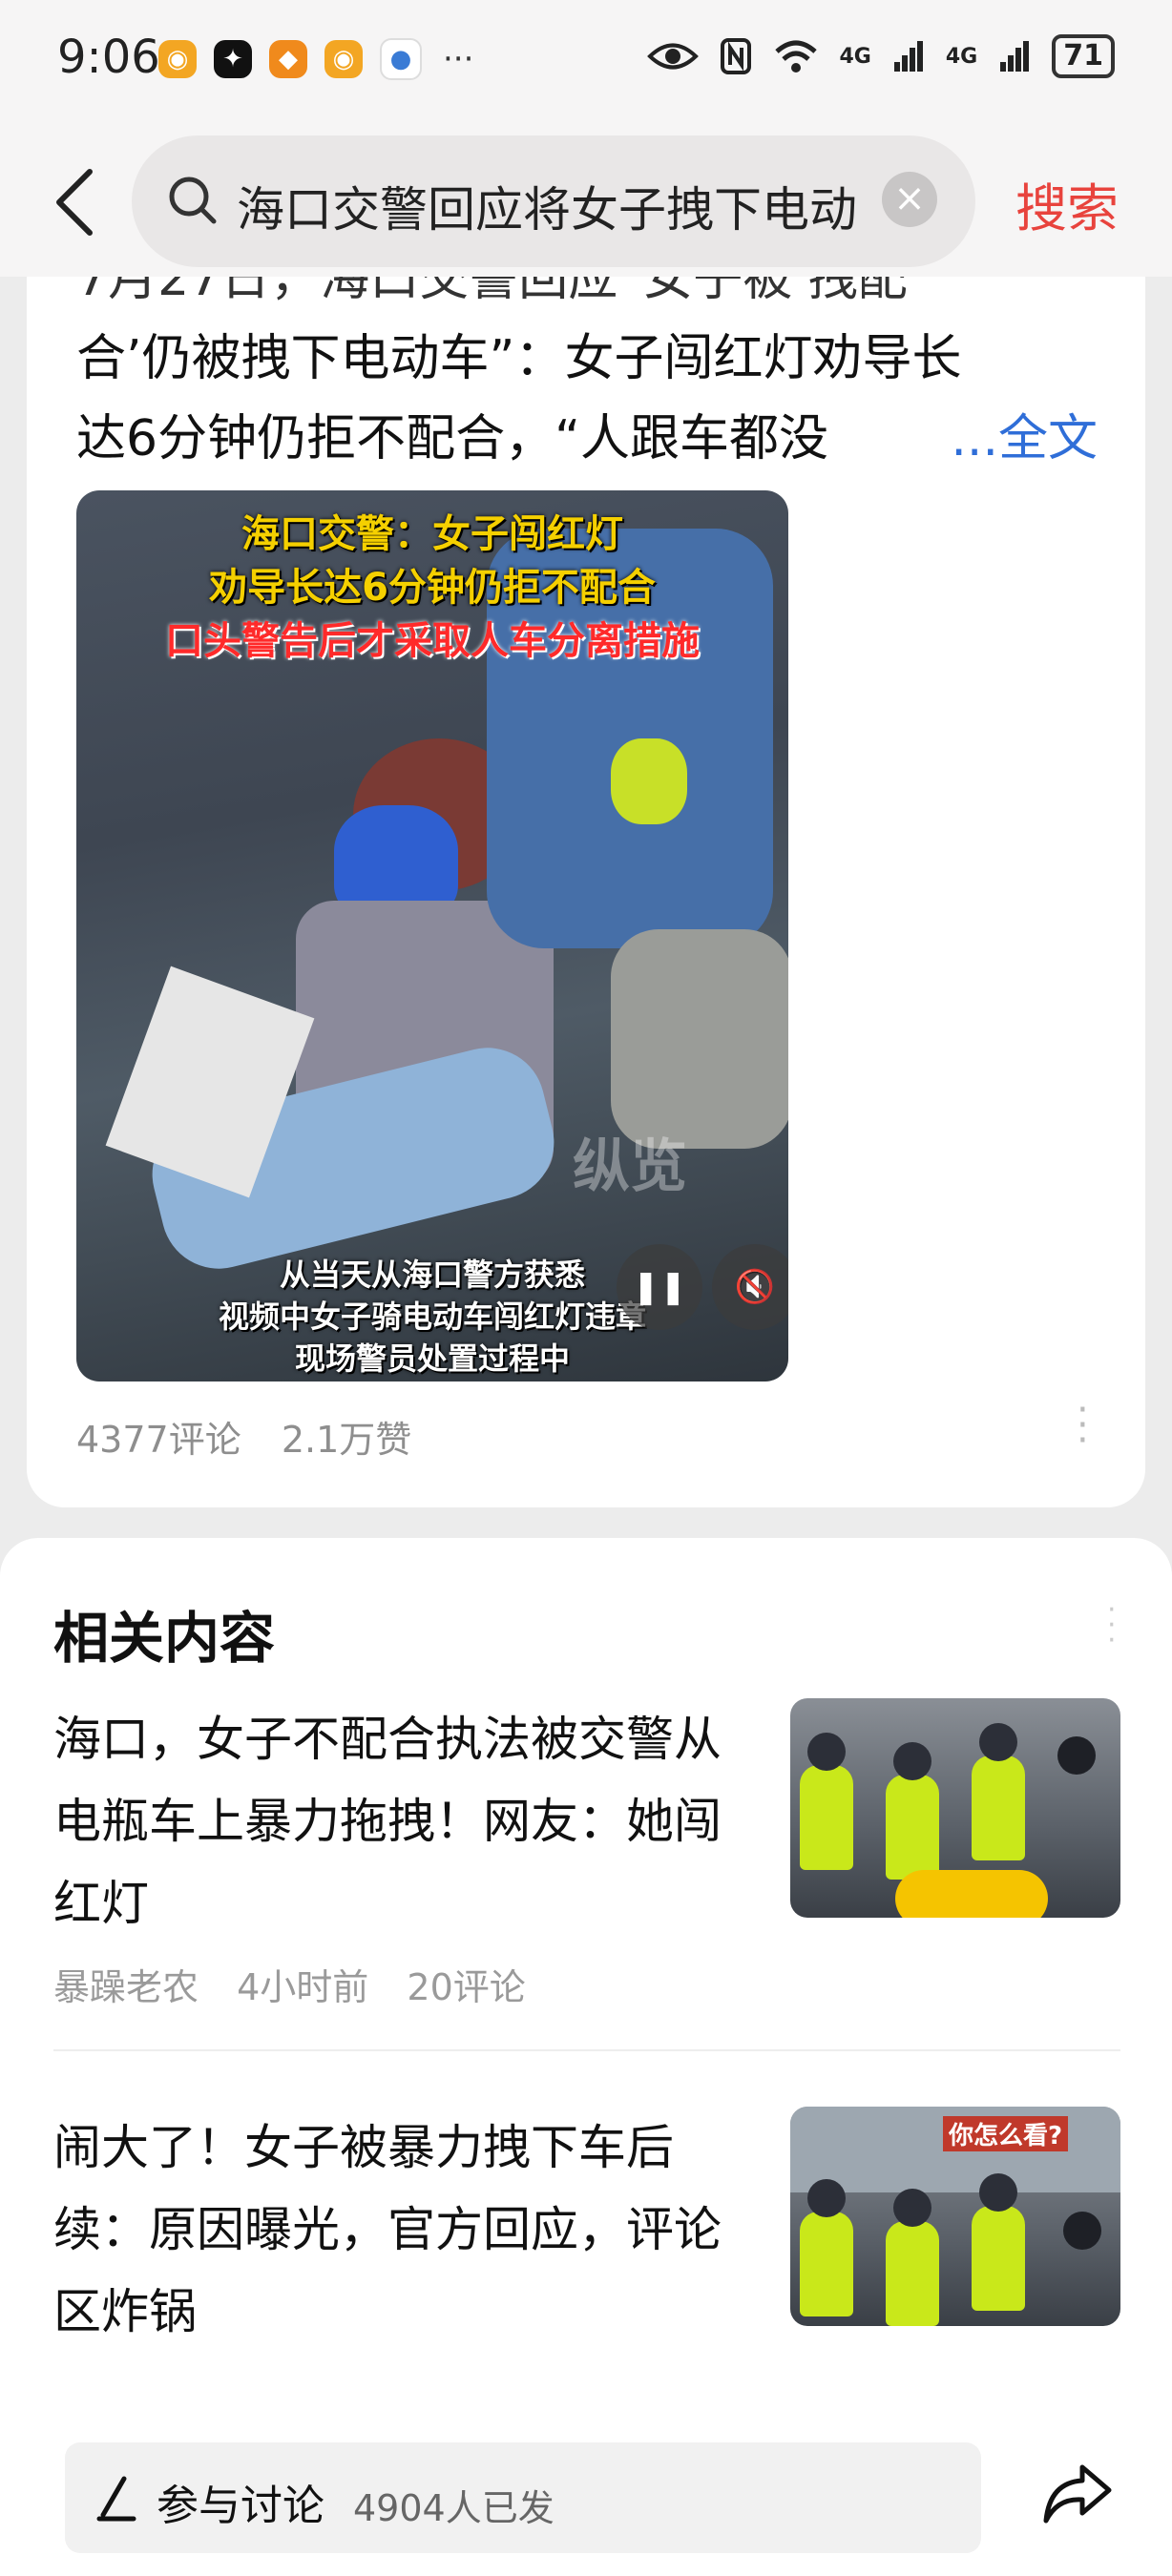 The width and height of the screenshot is (1172, 2576). What do you see at coordinates (699, 1039) in the screenshot?
I see `bag-shape` at bounding box center [699, 1039].